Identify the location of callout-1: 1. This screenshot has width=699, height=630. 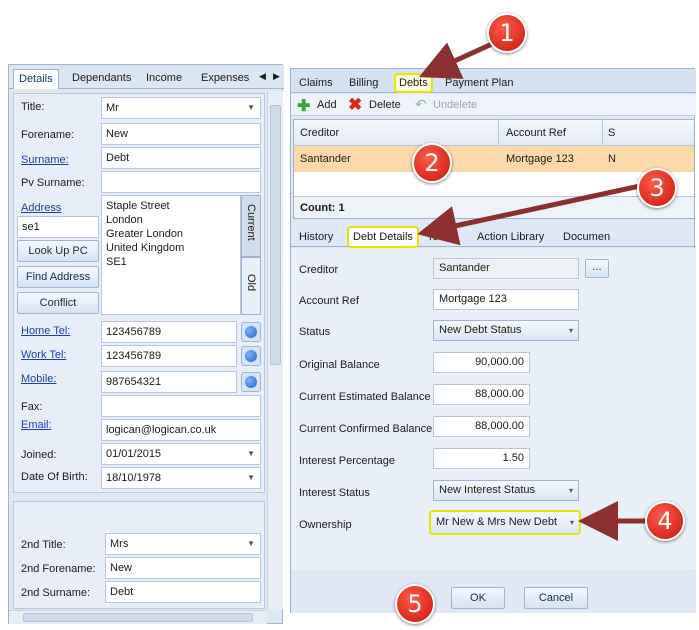
(507, 33).